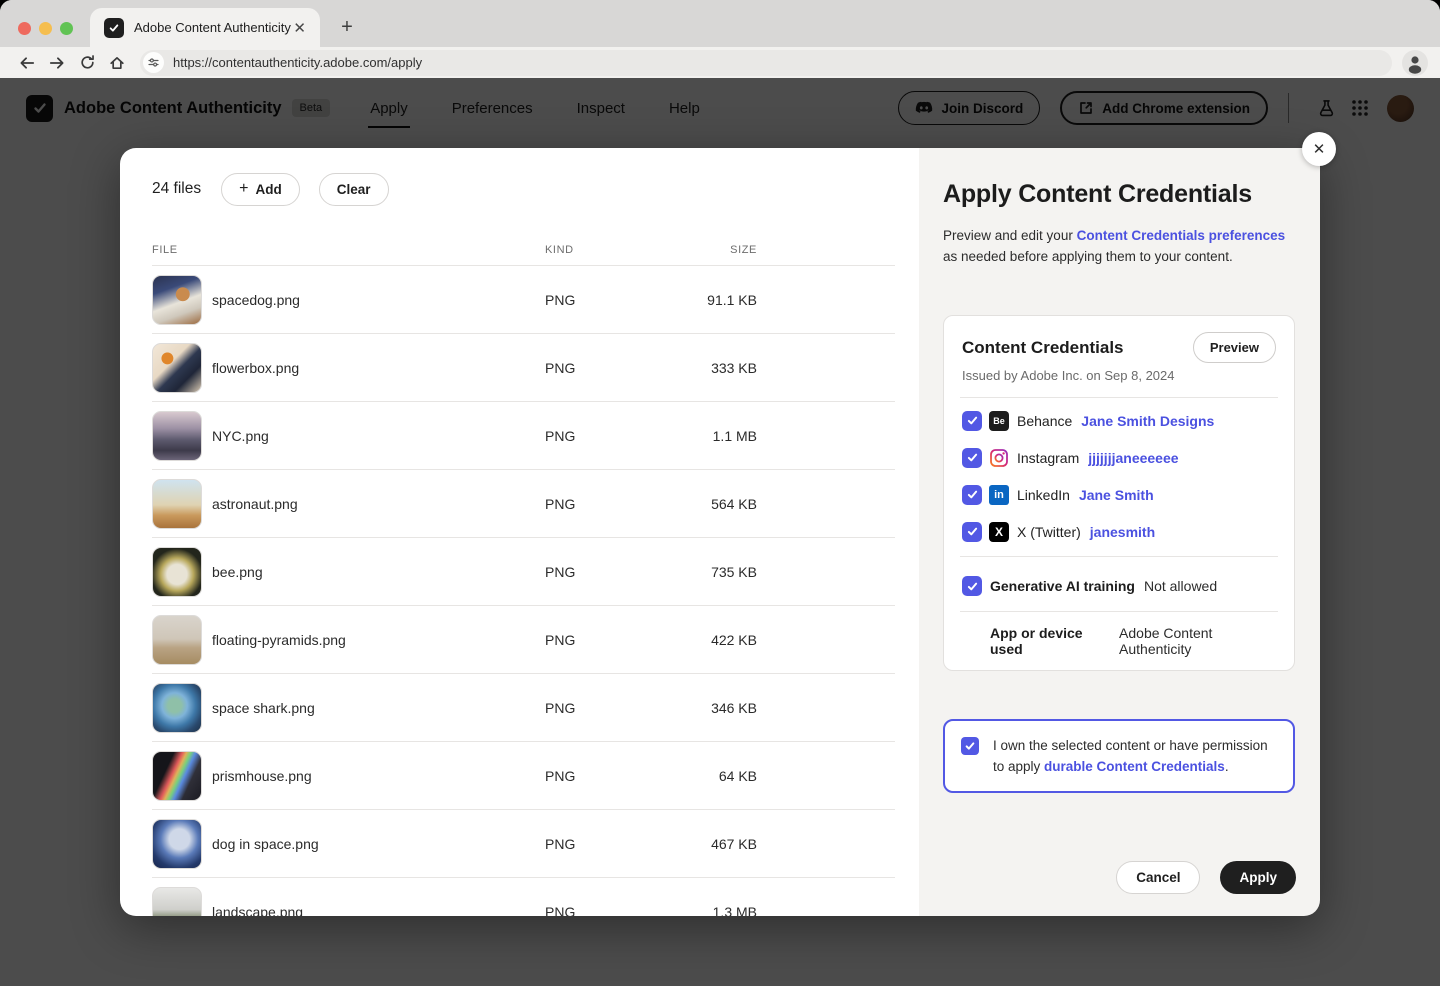 Image resolution: width=1440 pixels, height=986 pixels. Describe the element at coordinates (114, 27) in the screenshot. I see `content-authenticity-favicon` at that location.